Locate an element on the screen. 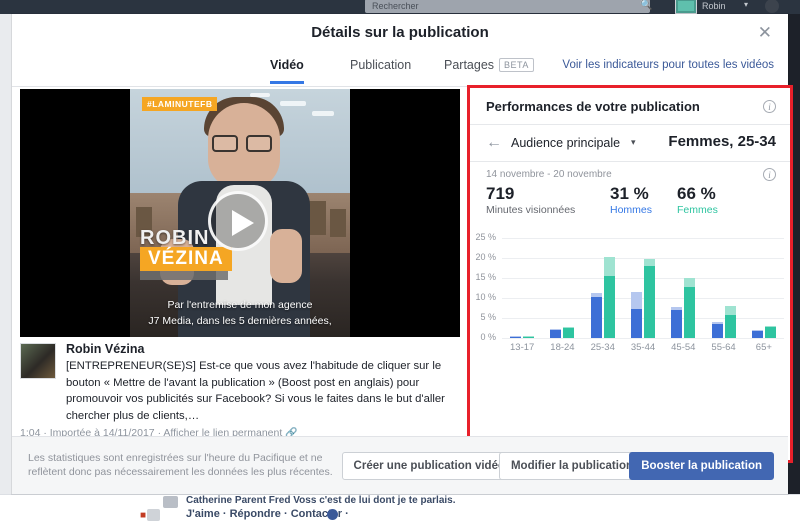 Image resolution: width=800 pixels, height=522 pixels. glasses-left is located at coordinates (225, 143).